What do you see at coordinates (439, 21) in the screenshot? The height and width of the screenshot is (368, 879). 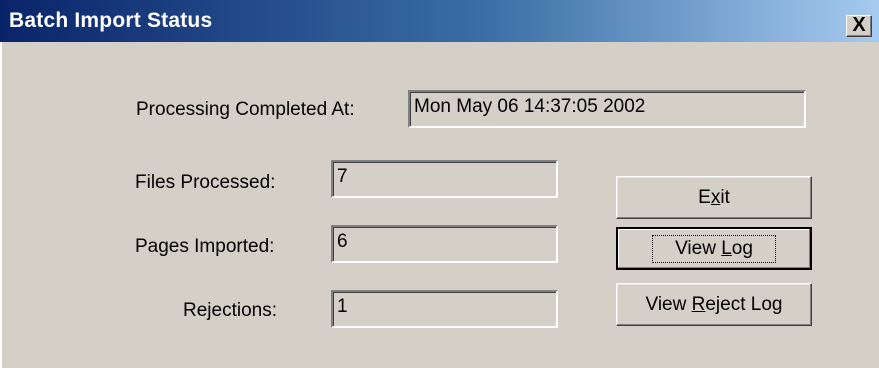 I see `title-bar: Batch Import Status X` at bounding box center [439, 21].